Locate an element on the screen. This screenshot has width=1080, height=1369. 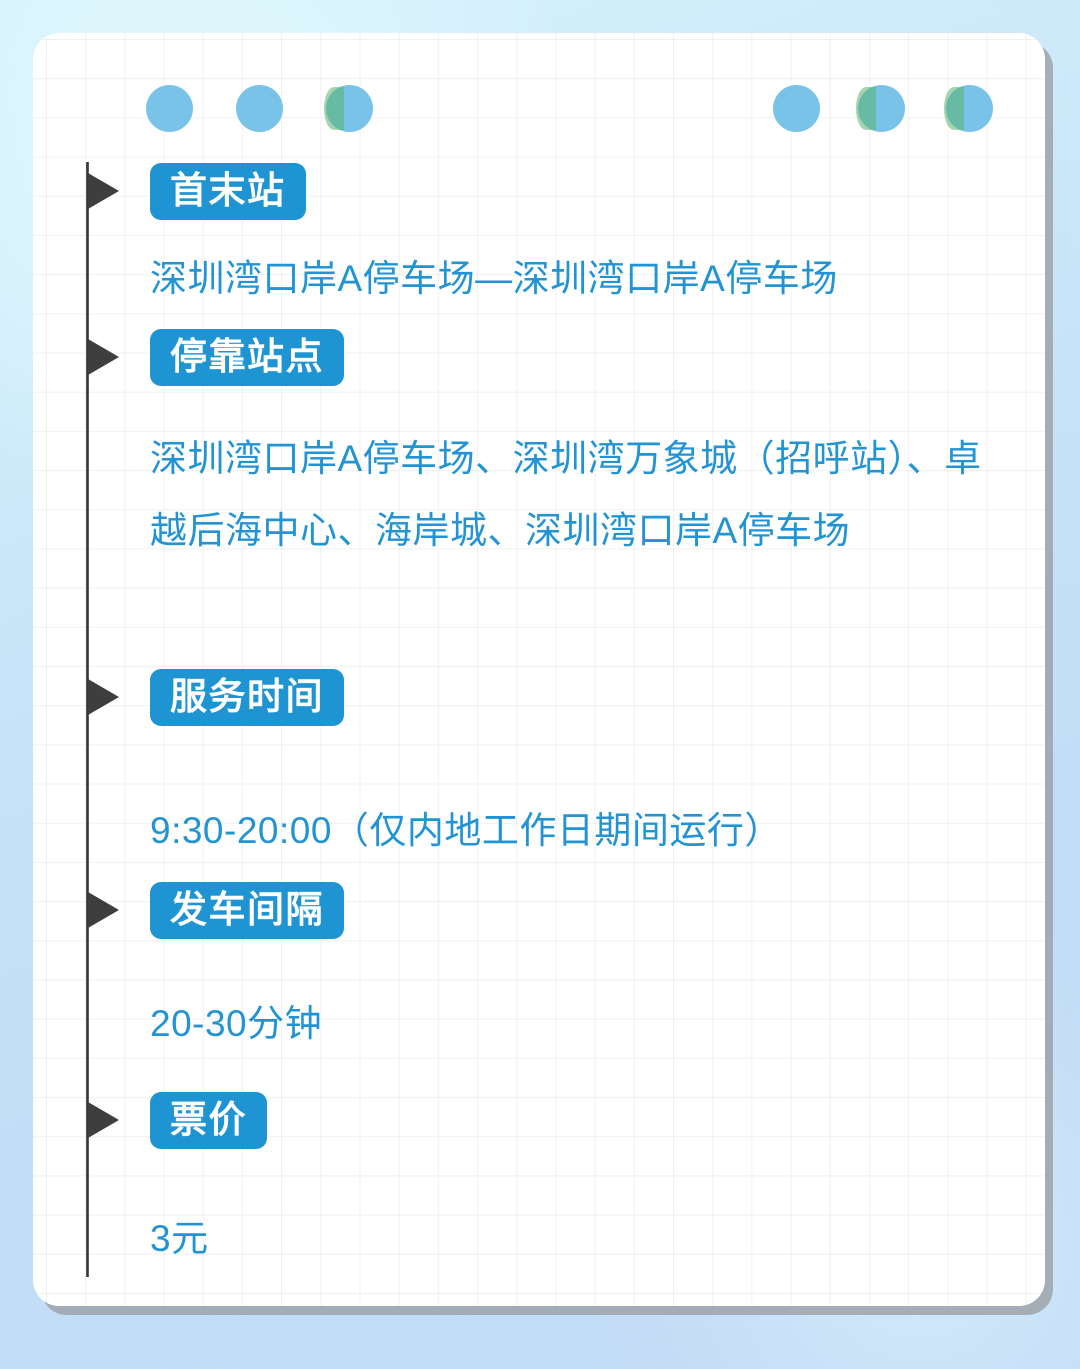
section-marker-departure_interval-icon is located at coordinates (103, 910).